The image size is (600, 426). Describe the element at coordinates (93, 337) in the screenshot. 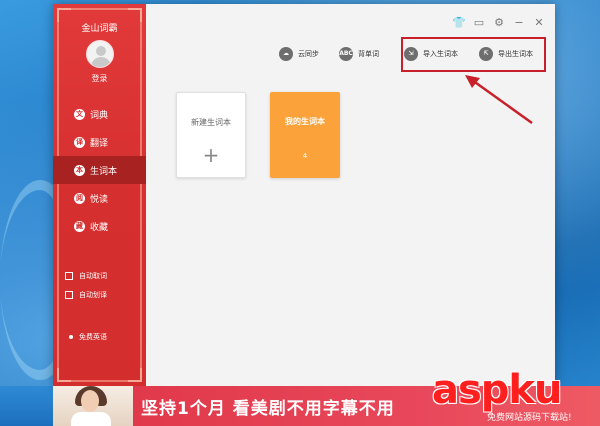

I see `free-english-label: 免费英语` at that location.